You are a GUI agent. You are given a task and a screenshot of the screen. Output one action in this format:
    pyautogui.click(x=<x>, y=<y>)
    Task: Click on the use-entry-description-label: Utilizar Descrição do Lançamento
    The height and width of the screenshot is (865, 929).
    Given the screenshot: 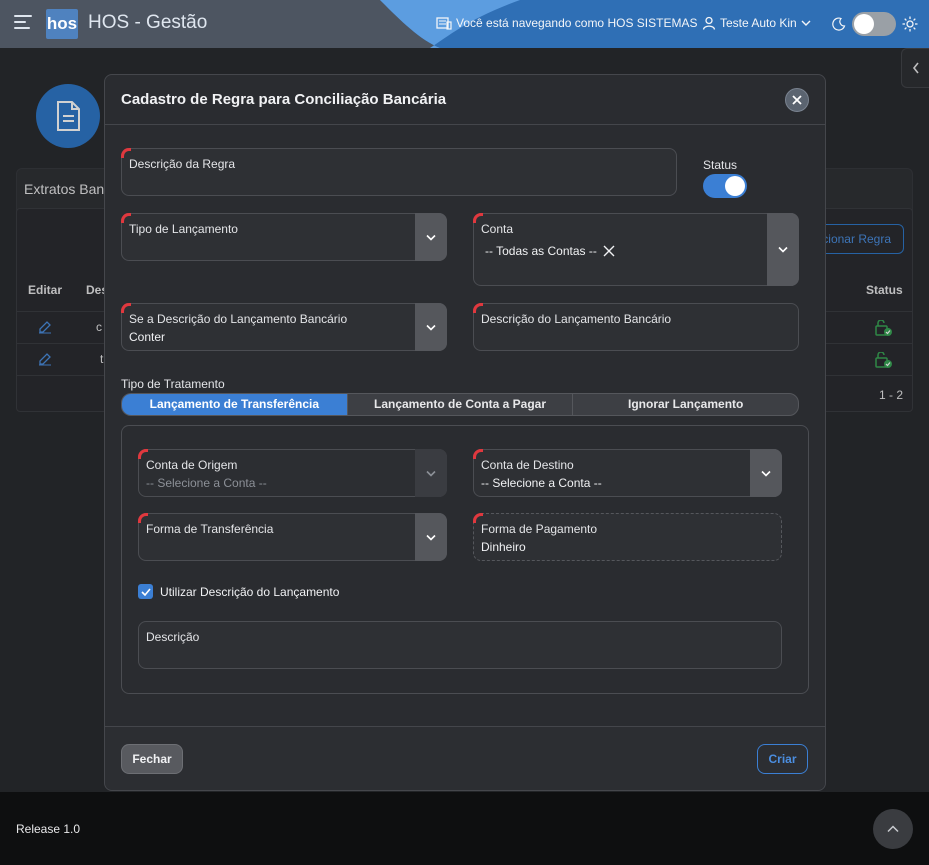 What is the action you would take?
    pyautogui.click(x=250, y=591)
    